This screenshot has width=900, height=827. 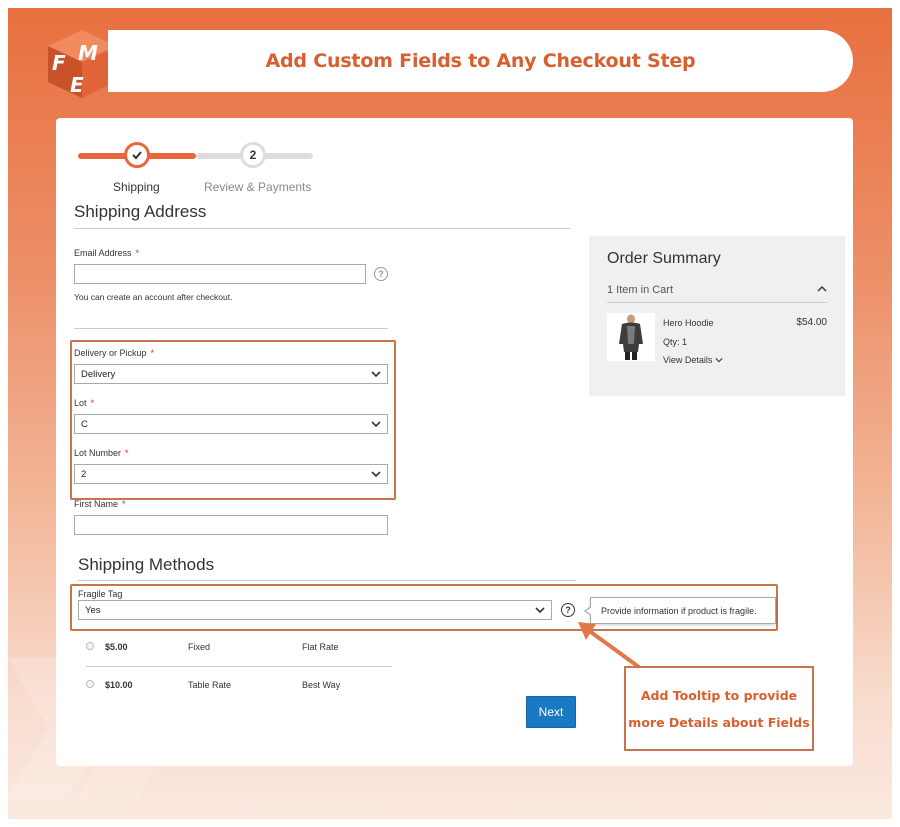 I want to click on lot-number-label: Lot Number *, so click(x=101, y=453).